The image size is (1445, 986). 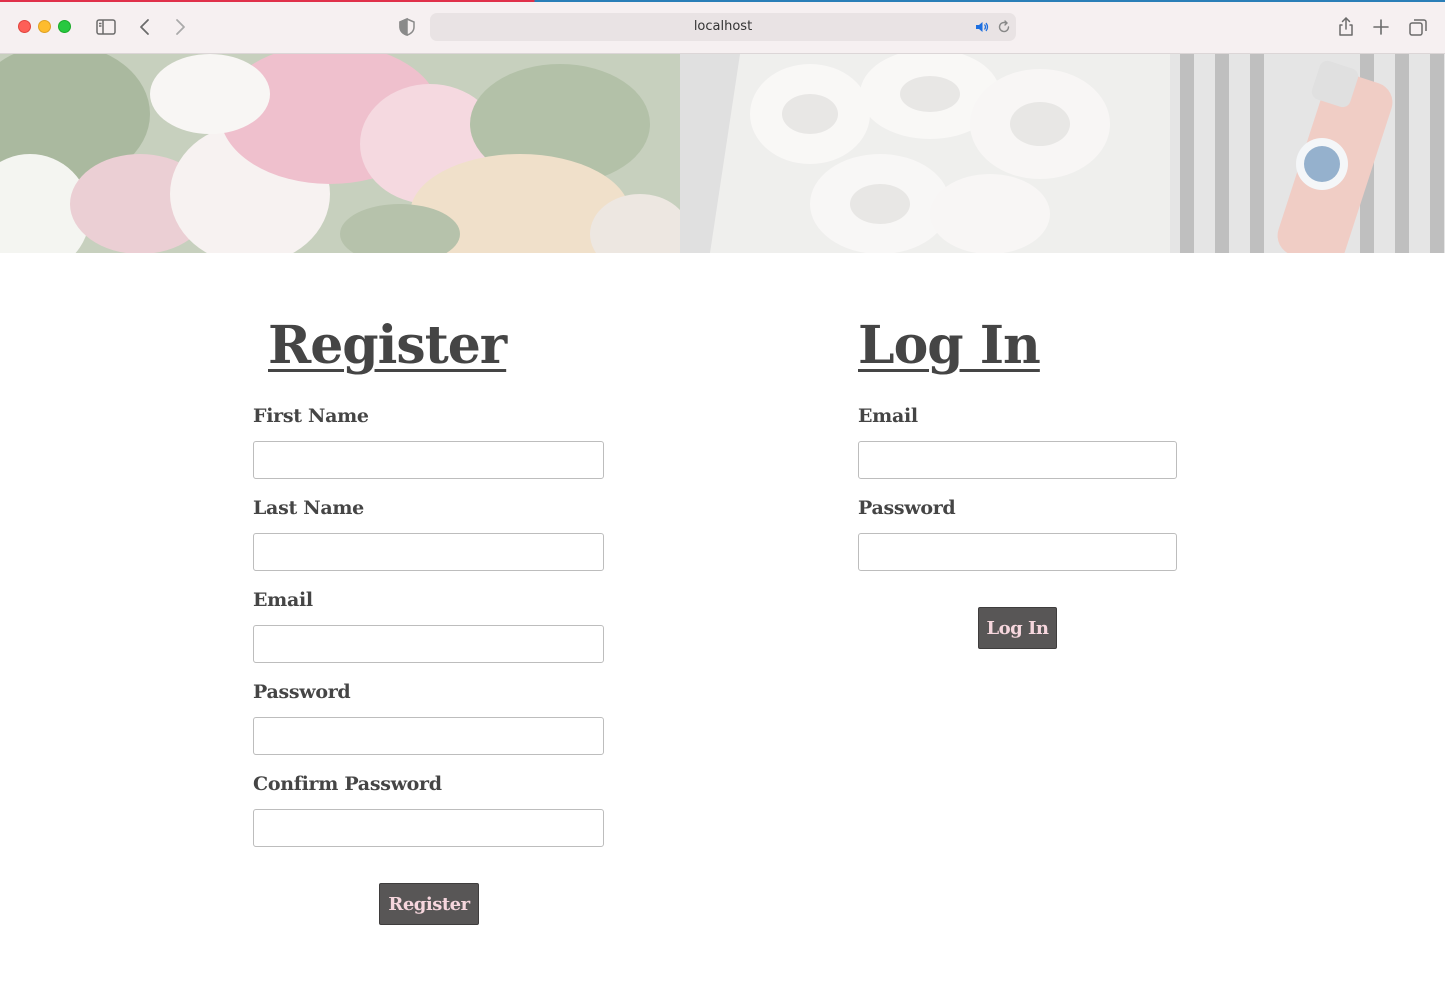 I want to click on tabs-overview-icon, so click(x=1418, y=27).